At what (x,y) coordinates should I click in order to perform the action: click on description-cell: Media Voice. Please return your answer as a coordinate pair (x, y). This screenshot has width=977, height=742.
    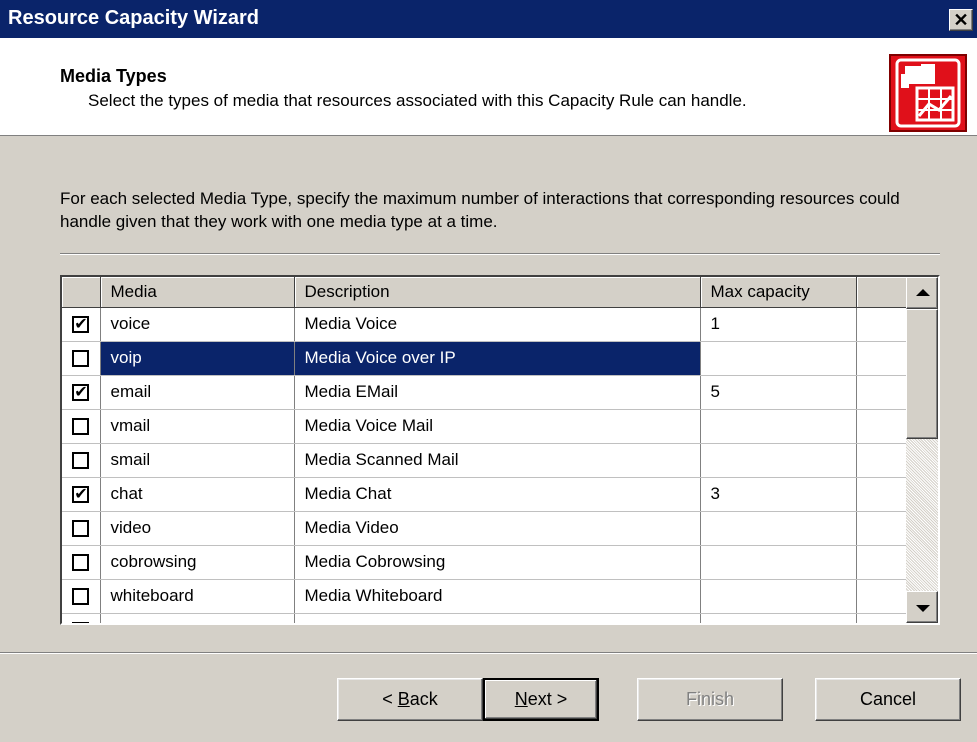
    Looking at the image, I should click on (497, 324).